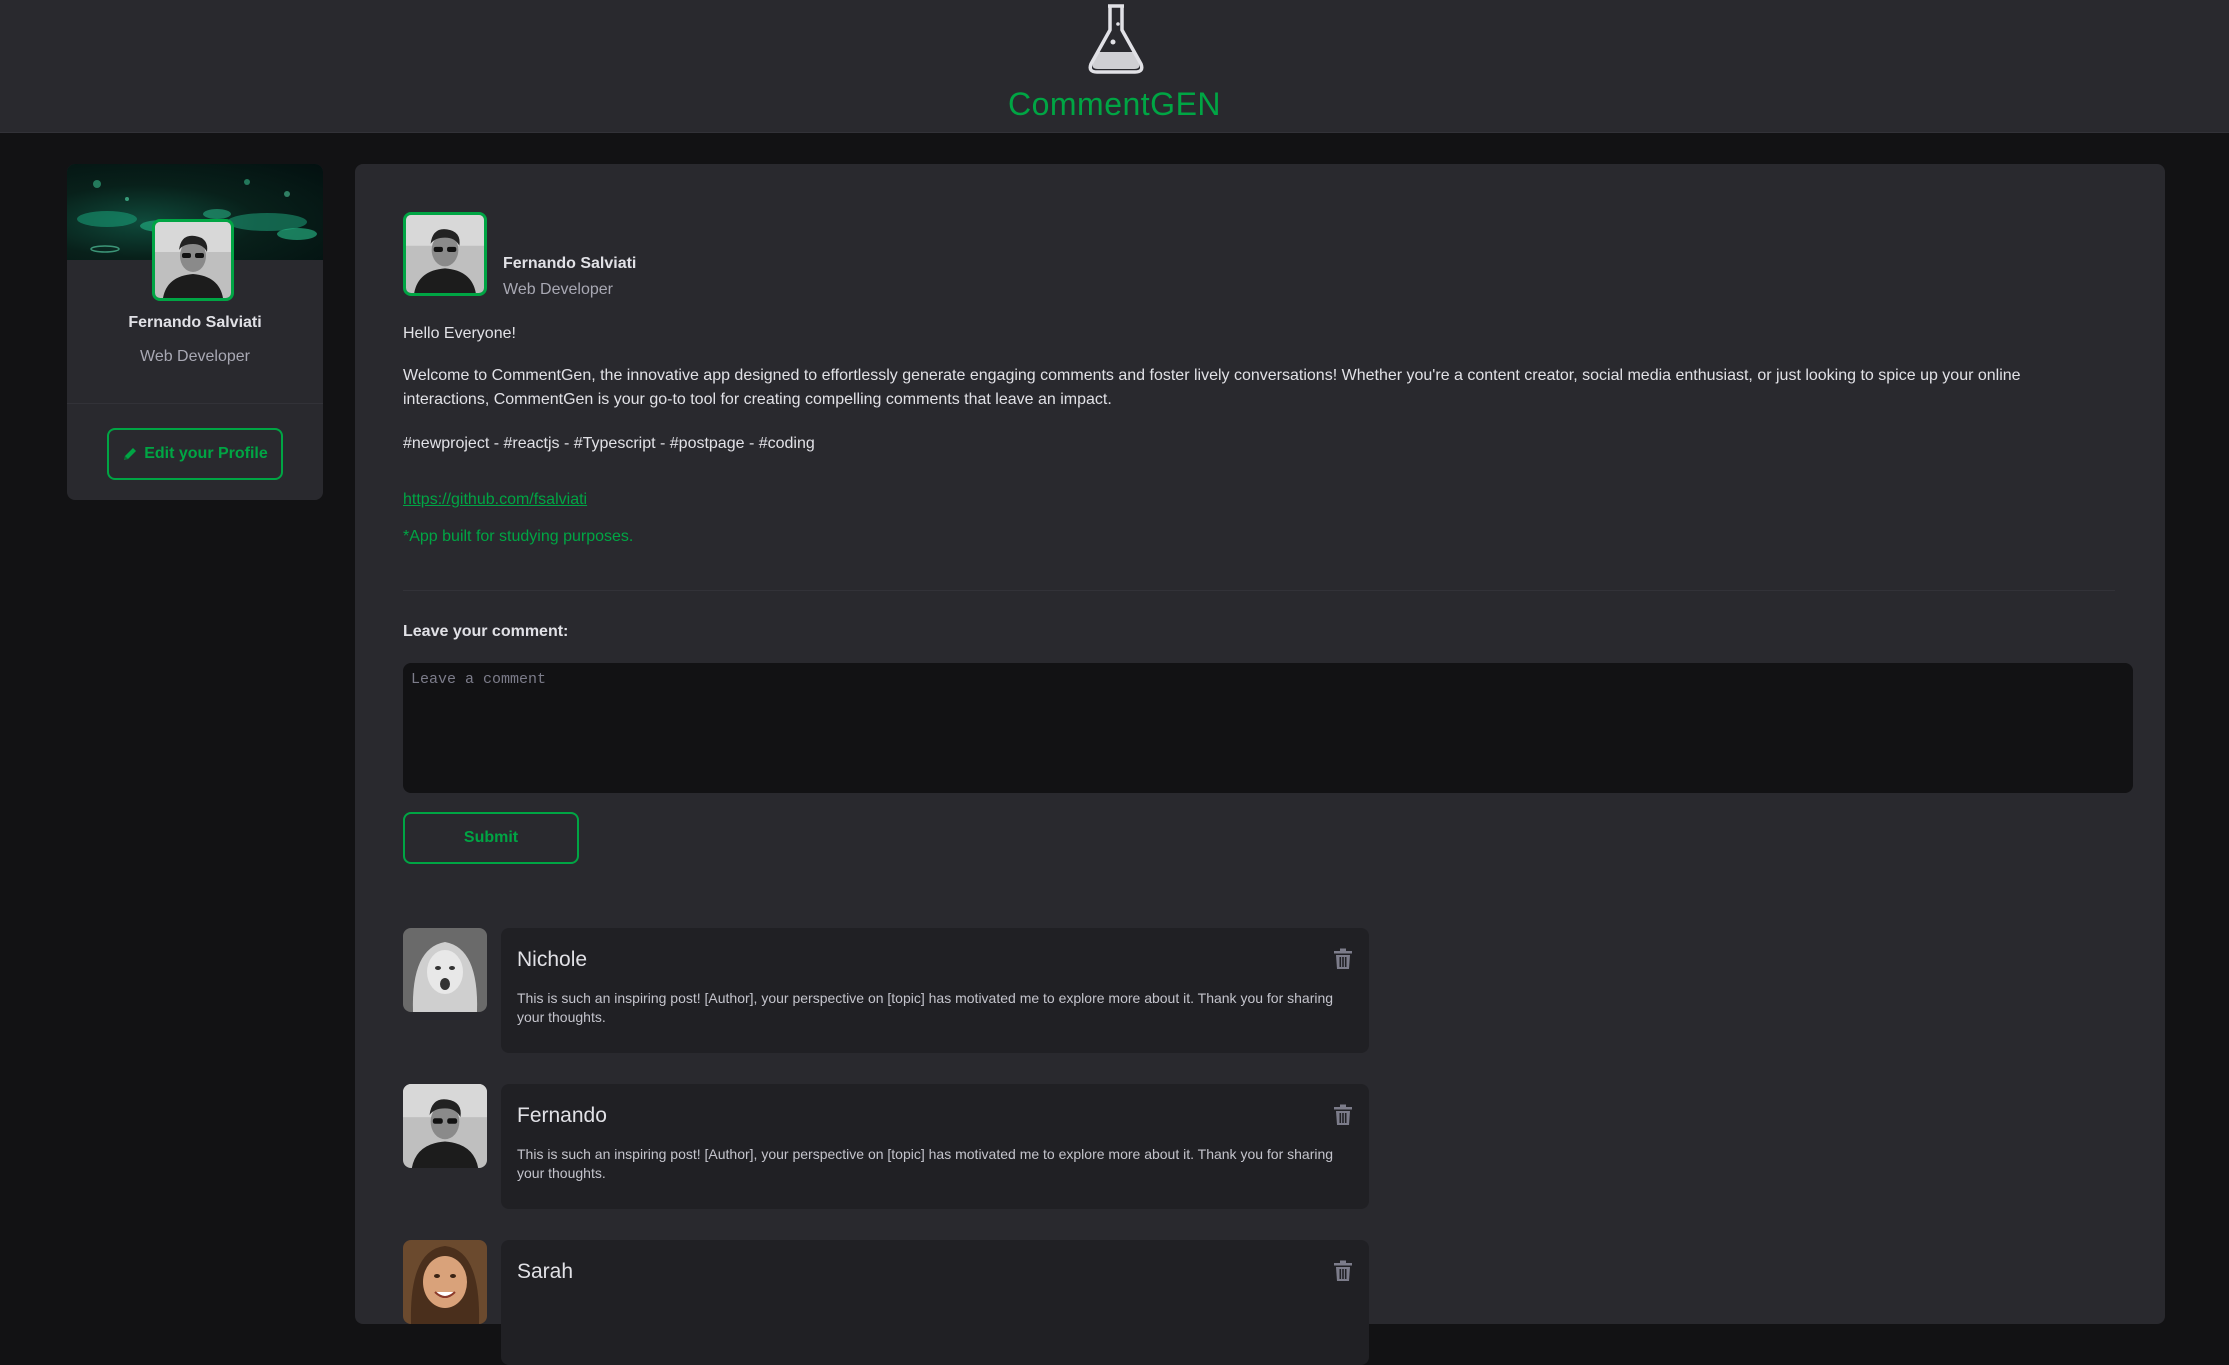 The height and width of the screenshot is (1365, 2229). I want to click on edit-profile-label: Edit your Profile, so click(206, 453).